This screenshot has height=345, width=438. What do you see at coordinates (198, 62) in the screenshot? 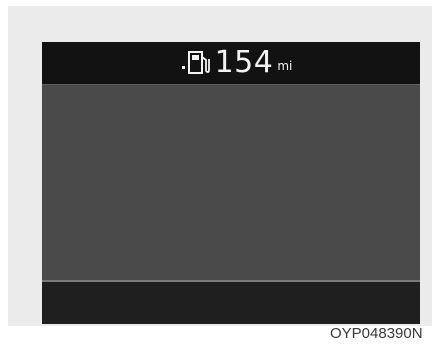
I see `fuel-pump-icon` at bounding box center [198, 62].